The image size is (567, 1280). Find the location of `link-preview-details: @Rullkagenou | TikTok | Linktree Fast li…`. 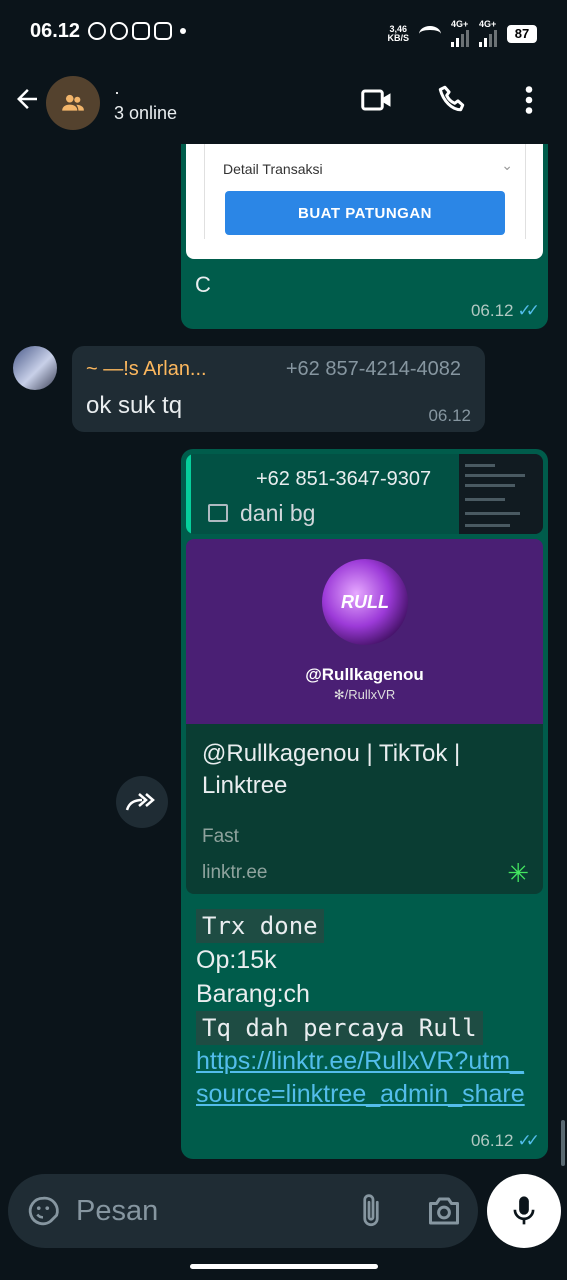

link-preview-details: @Rullkagenou | TikTok | Linktree Fast li… is located at coordinates (364, 809).